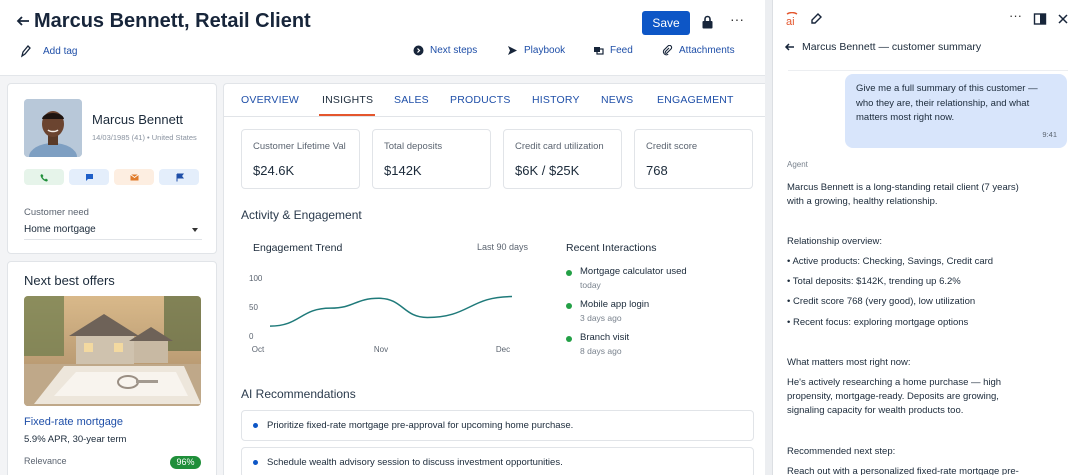 The height and width of the screenshot is (475, 1082). Describe the element at coordinates (253, 307) in the screenshot. I see `y-tick-label: 50` at that location.